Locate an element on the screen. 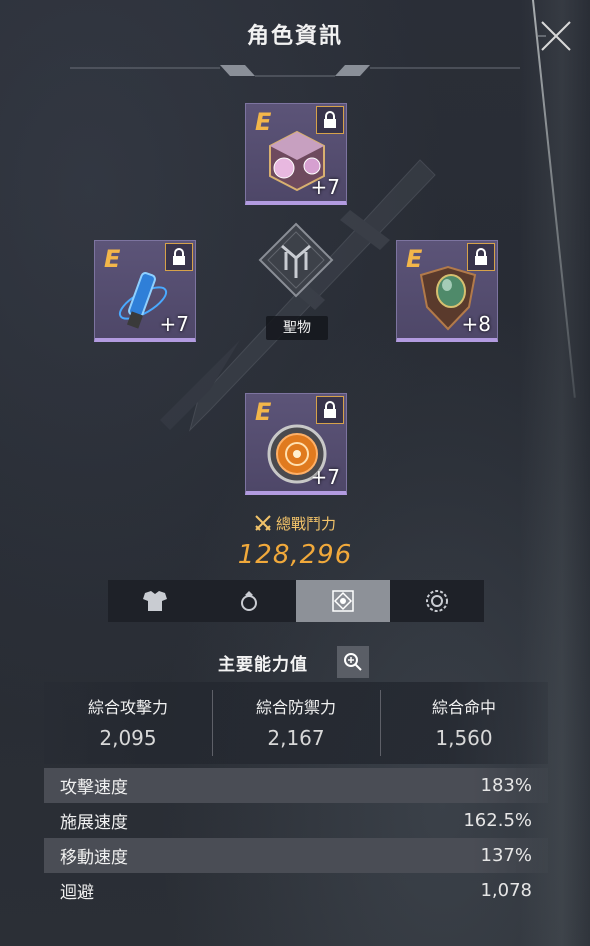 The image size is (590, 946). stat-detail-button is located at coordinates (353, 662).